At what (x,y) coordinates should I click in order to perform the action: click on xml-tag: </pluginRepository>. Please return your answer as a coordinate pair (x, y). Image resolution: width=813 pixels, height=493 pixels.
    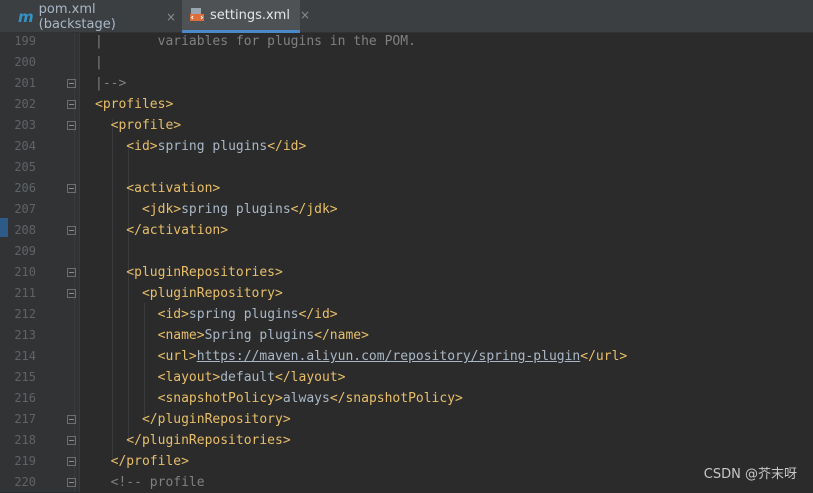
    Looking at the image, I should click on (193, 419).